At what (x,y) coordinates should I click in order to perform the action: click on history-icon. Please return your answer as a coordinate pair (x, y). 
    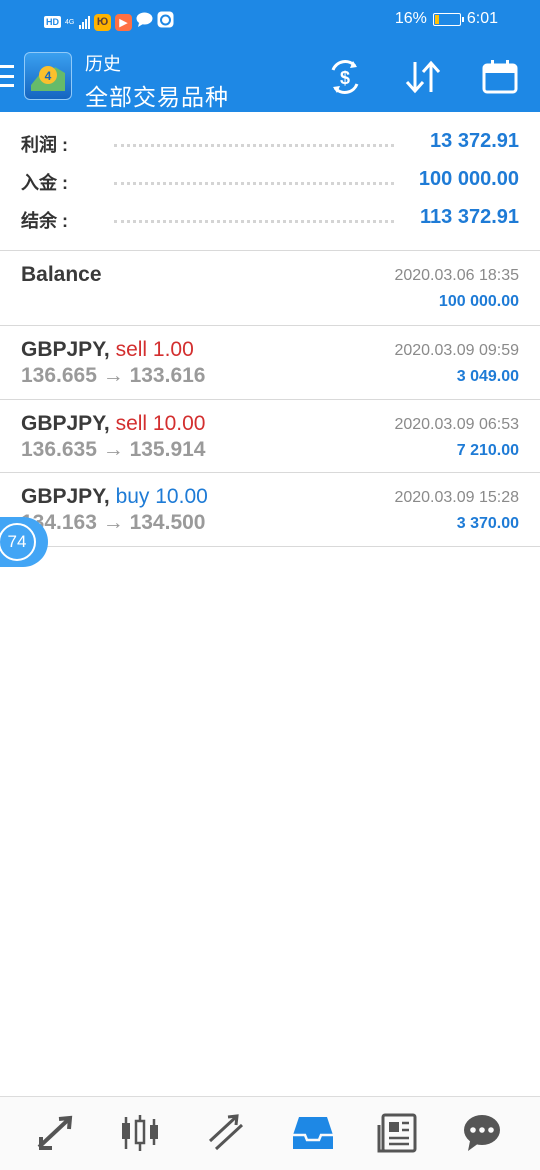
    Looking at the image, I should click on (313, 1133).